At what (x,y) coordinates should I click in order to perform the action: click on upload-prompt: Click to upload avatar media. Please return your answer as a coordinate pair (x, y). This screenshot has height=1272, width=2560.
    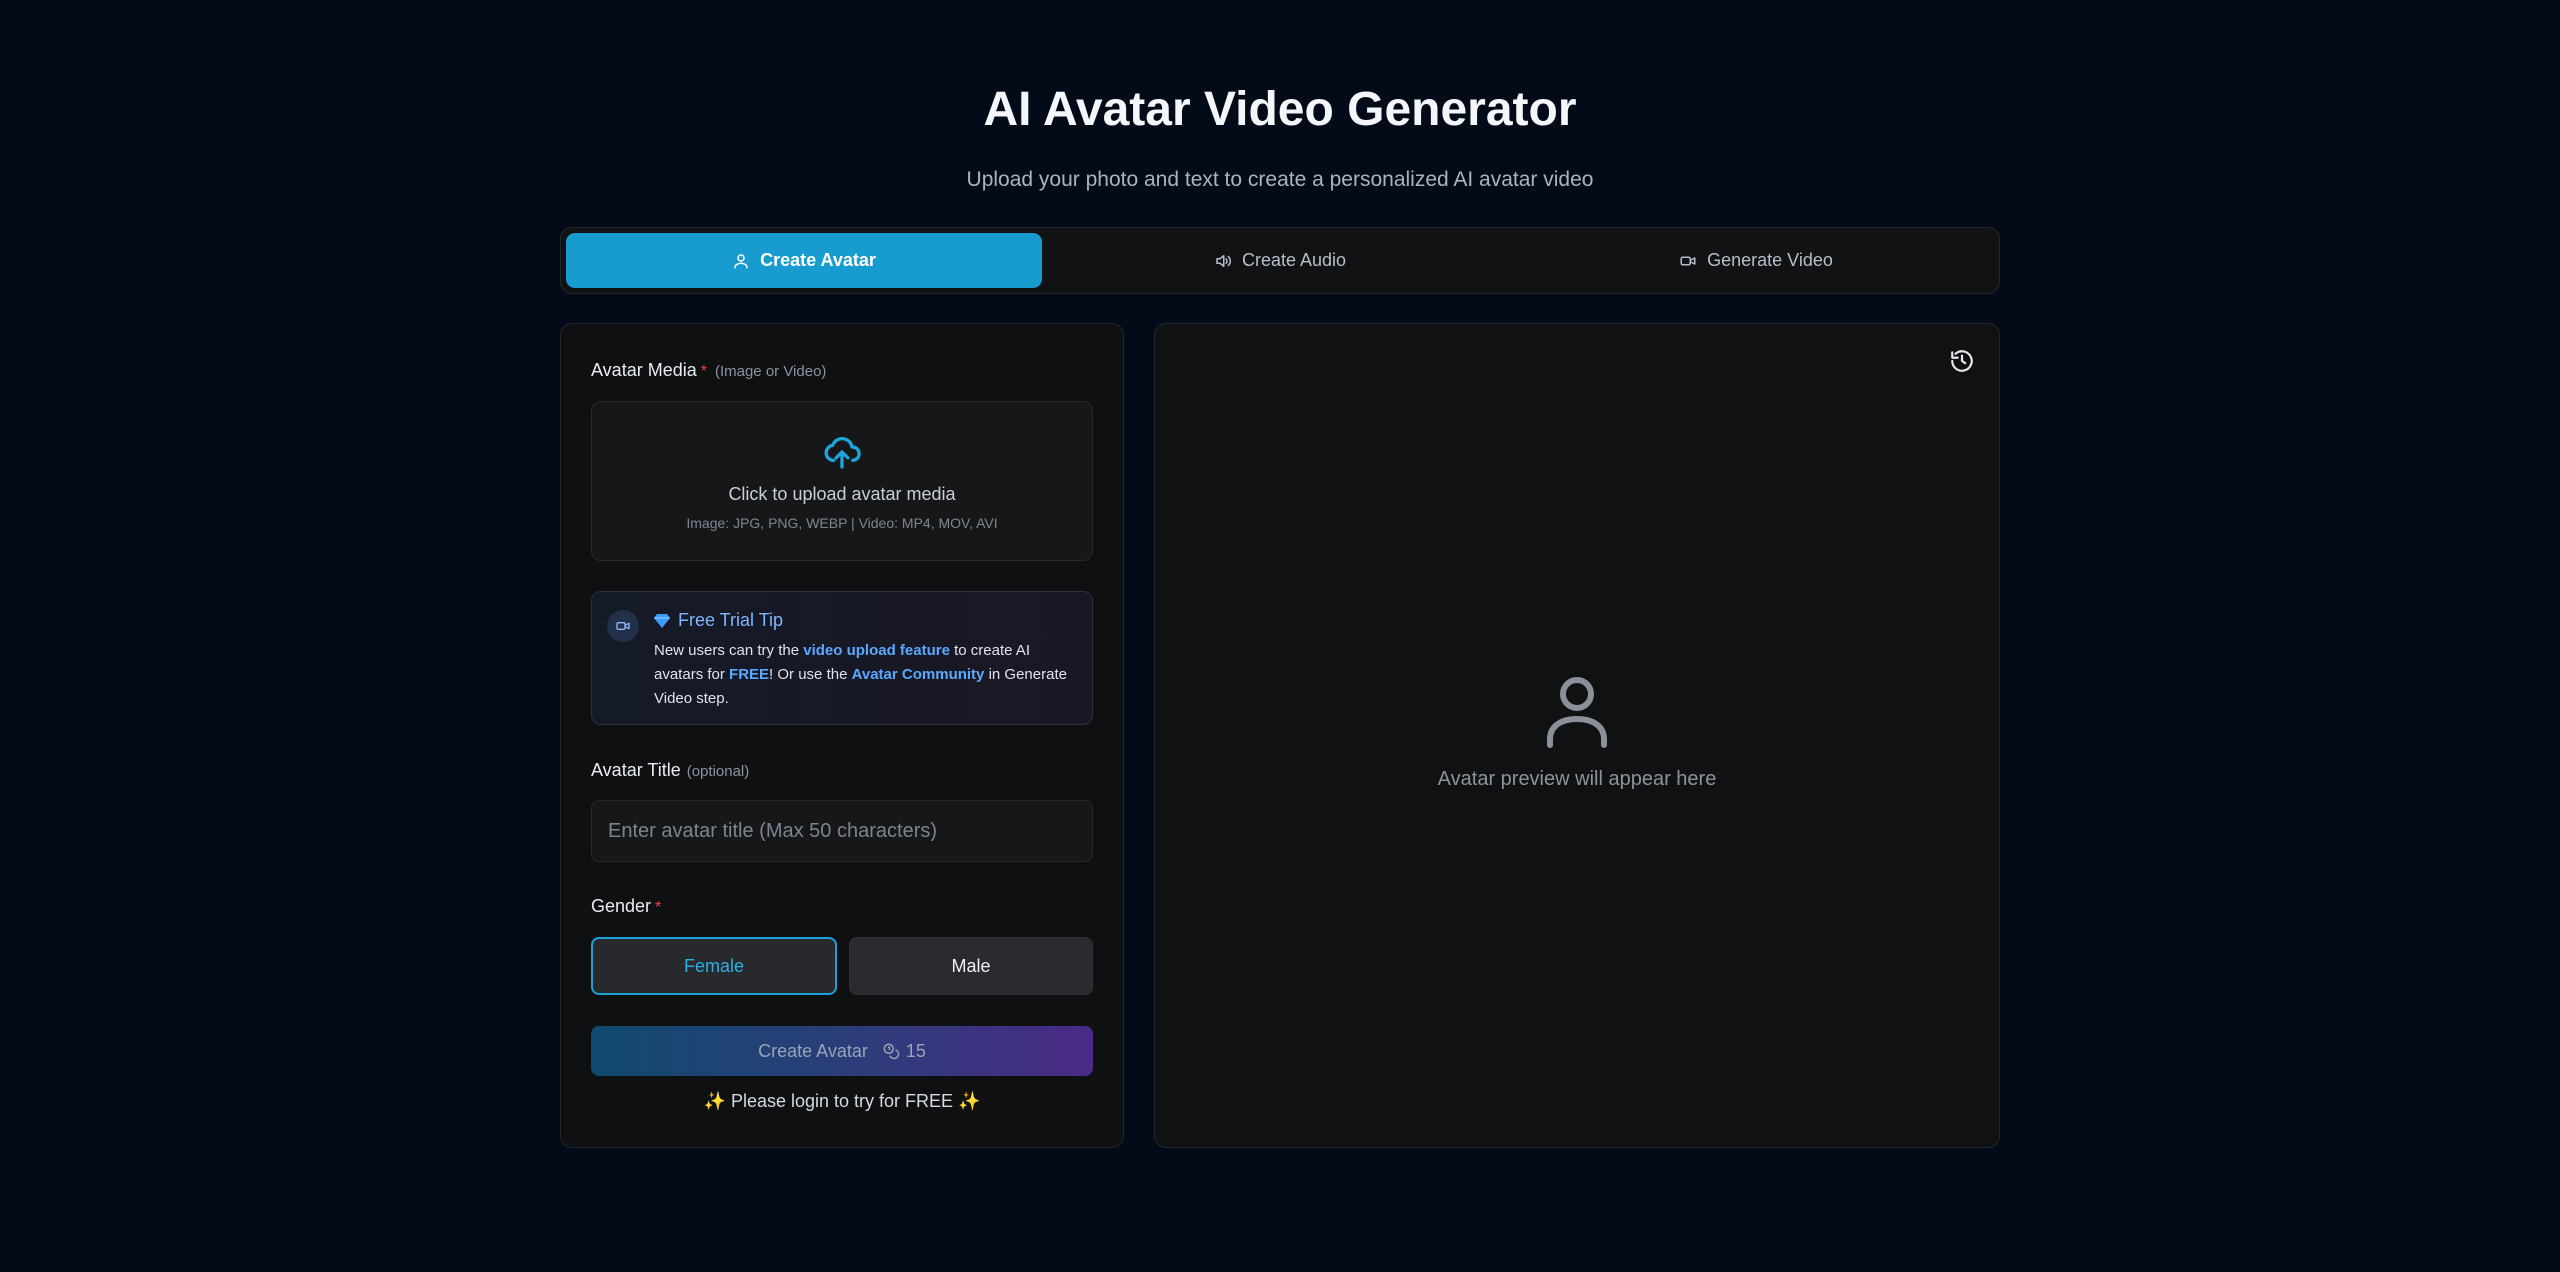
    Looking at the image, I should click on (842, 494).